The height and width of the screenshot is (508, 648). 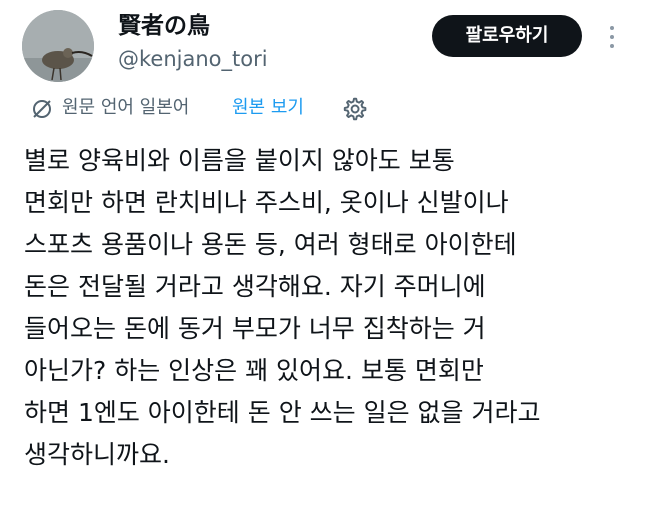 I want to click on avatar, so click(x=58, y=46).